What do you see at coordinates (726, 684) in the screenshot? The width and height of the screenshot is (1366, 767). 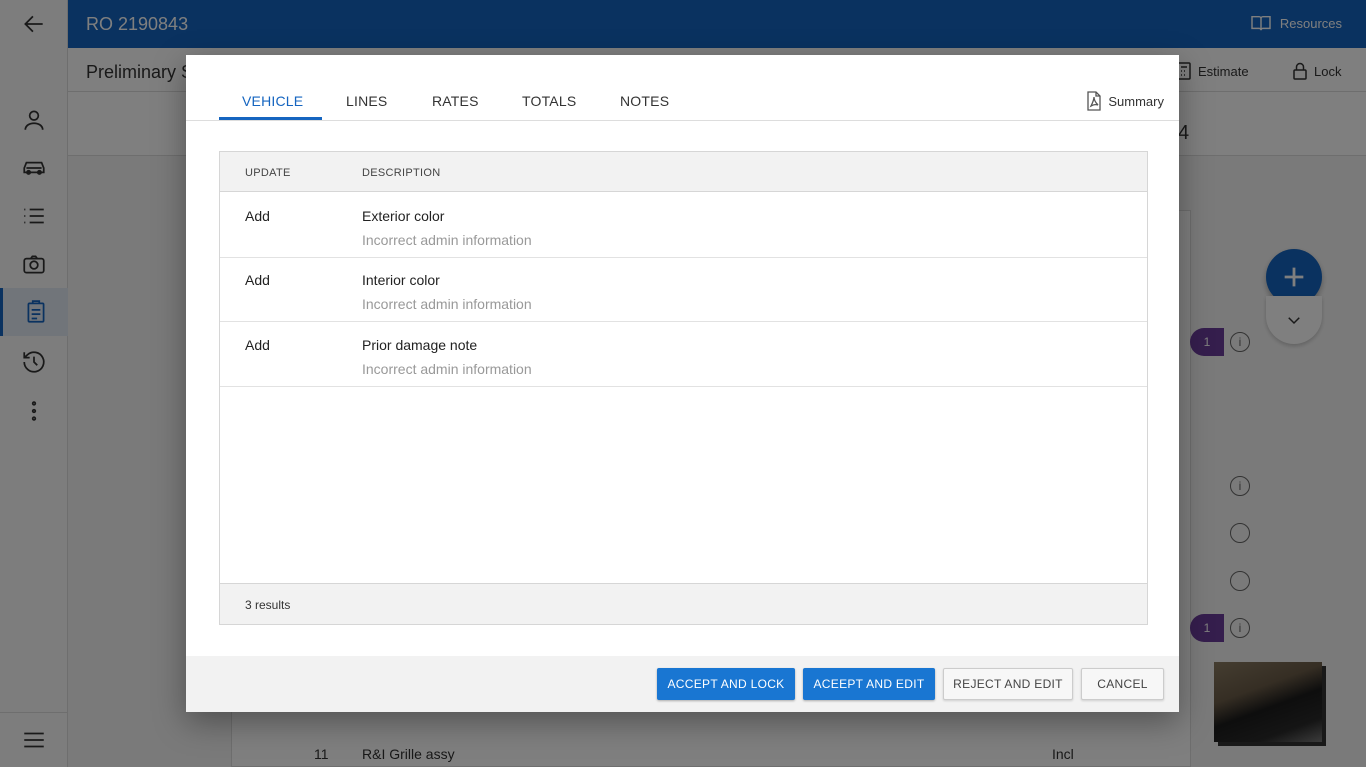 I see `accept-and-lock-button: ACCEPT AND LOCK` at bounding box center [726, 684].